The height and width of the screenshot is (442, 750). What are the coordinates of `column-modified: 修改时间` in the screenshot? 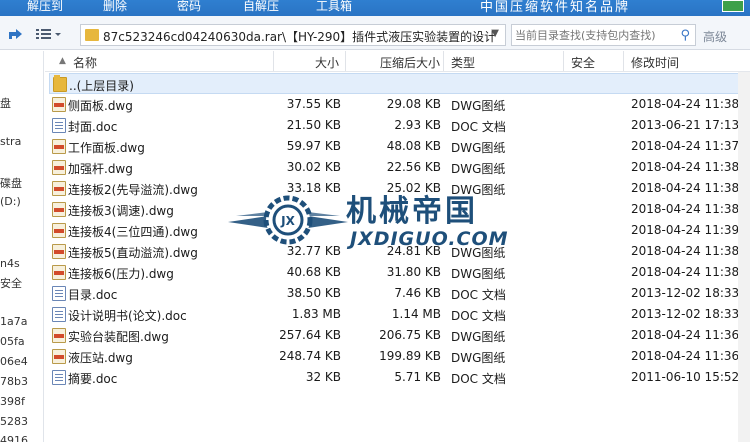 It's located at (655, 62).